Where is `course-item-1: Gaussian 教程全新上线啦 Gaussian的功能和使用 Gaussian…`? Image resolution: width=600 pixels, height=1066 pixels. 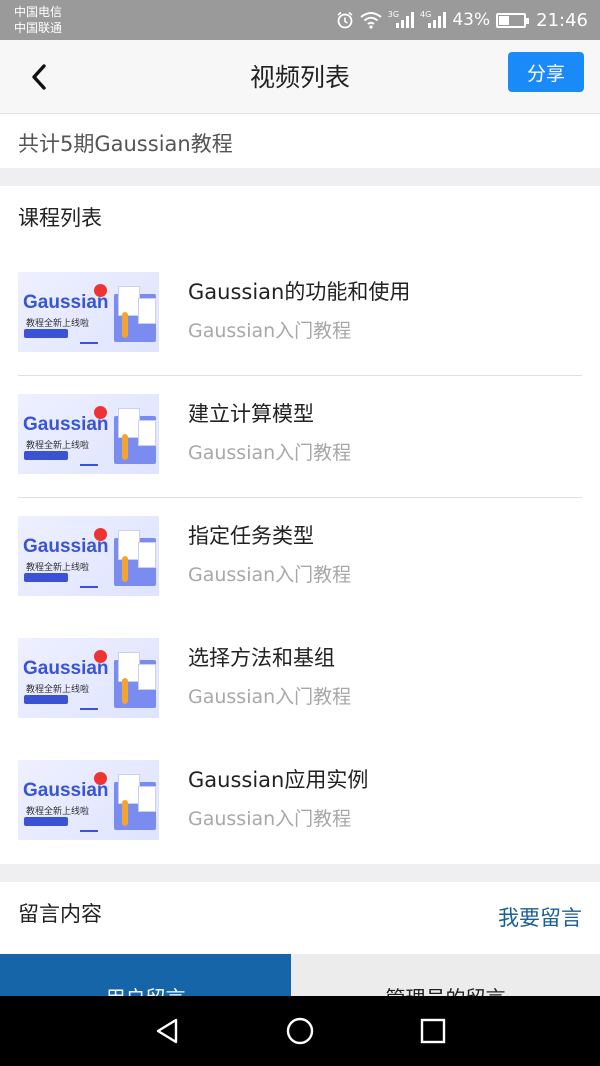 course-item-1: Gaussian 教程全新上线啦 Gaussian的功能和使用 Gaussian… is located at coordinates (300, 315).